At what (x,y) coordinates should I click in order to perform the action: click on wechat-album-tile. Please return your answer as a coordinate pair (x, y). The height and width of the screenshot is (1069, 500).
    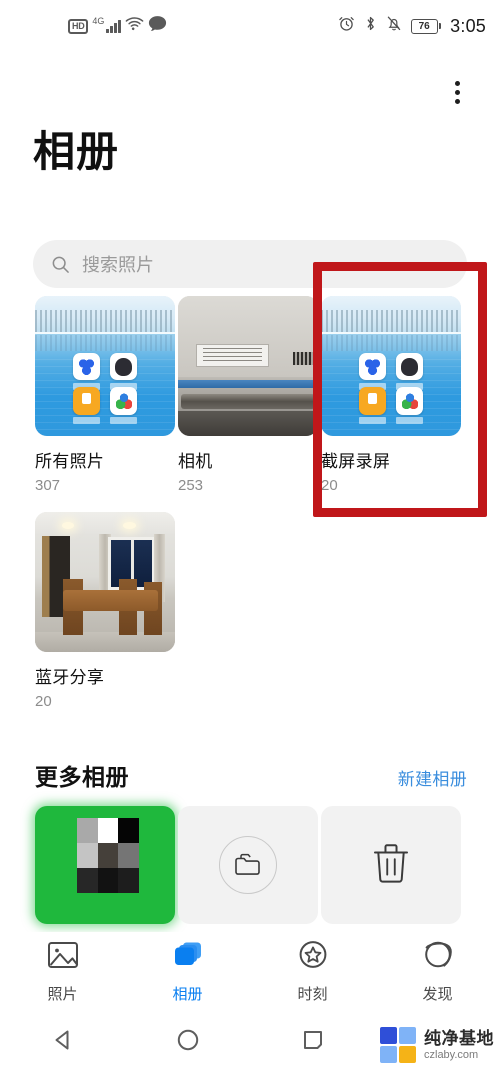
    Looking at the image, I should click on (105, 865).